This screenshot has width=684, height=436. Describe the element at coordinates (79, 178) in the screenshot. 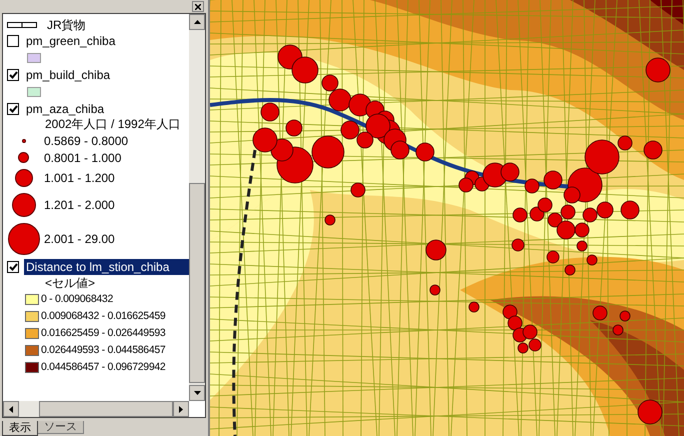

I see `class-label: 1.001 - 1.200` at that location.